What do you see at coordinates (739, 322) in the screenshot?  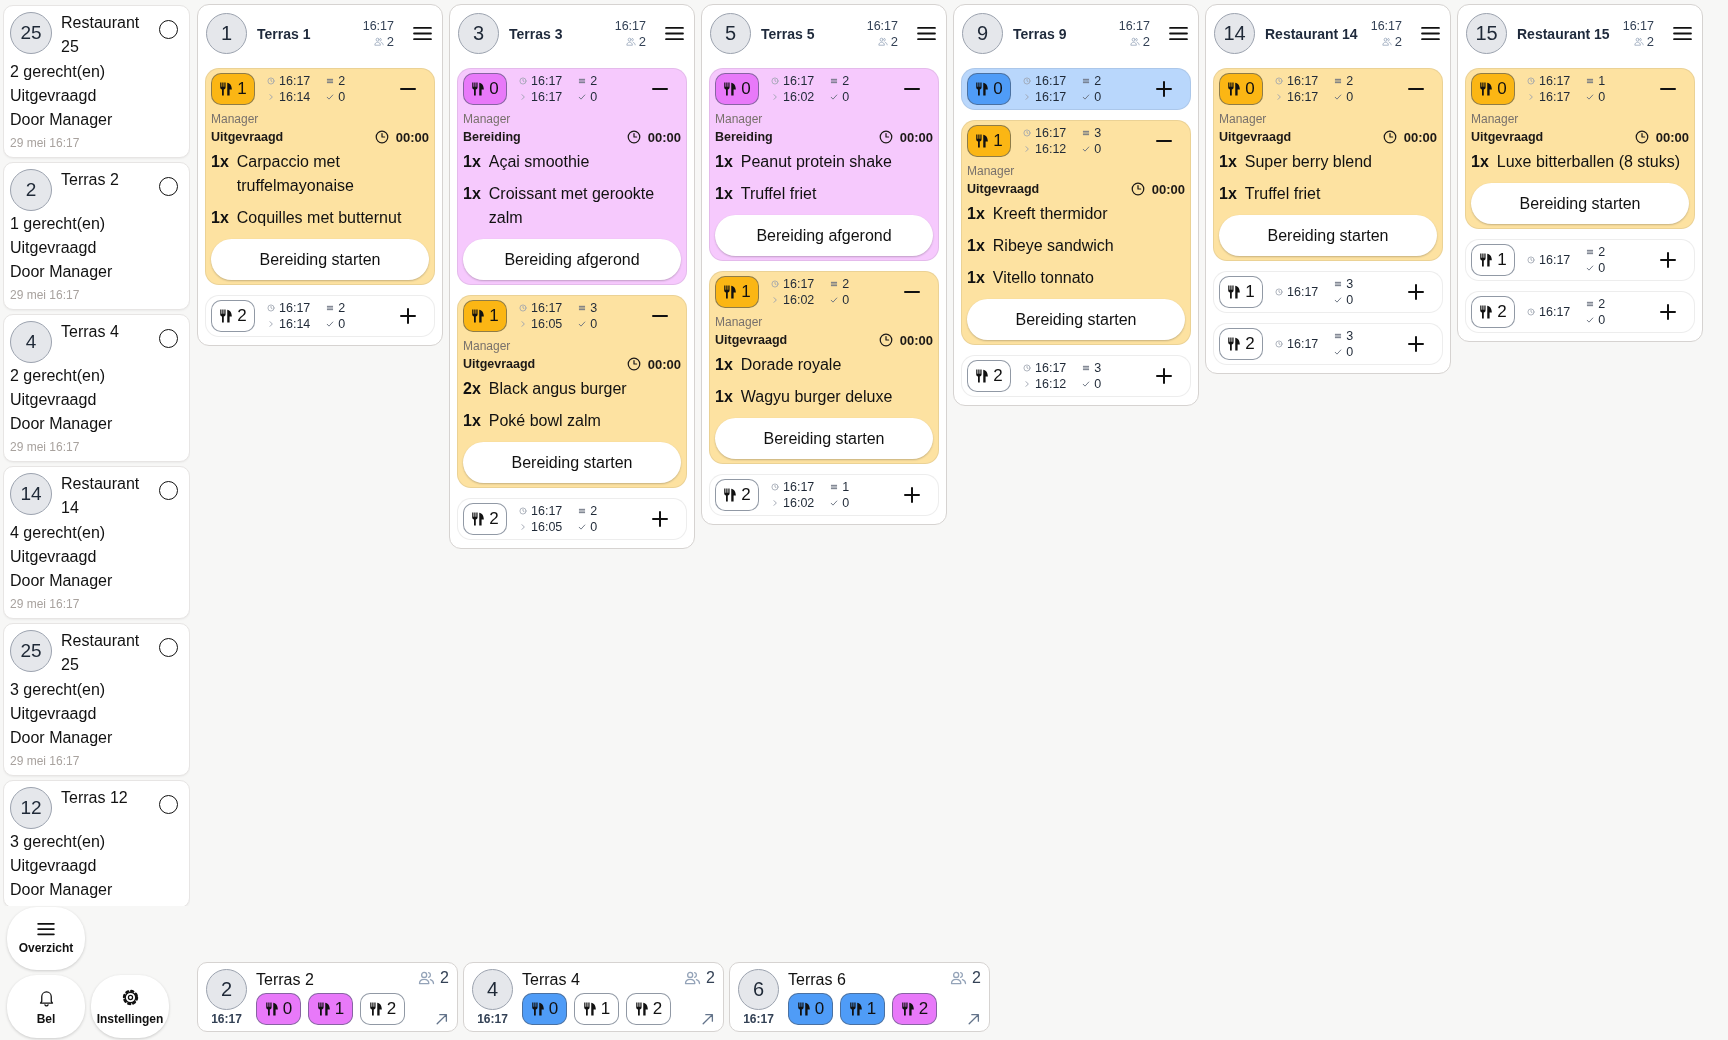 I see `waiter-name: Manager` at bounding box center [739, 322].